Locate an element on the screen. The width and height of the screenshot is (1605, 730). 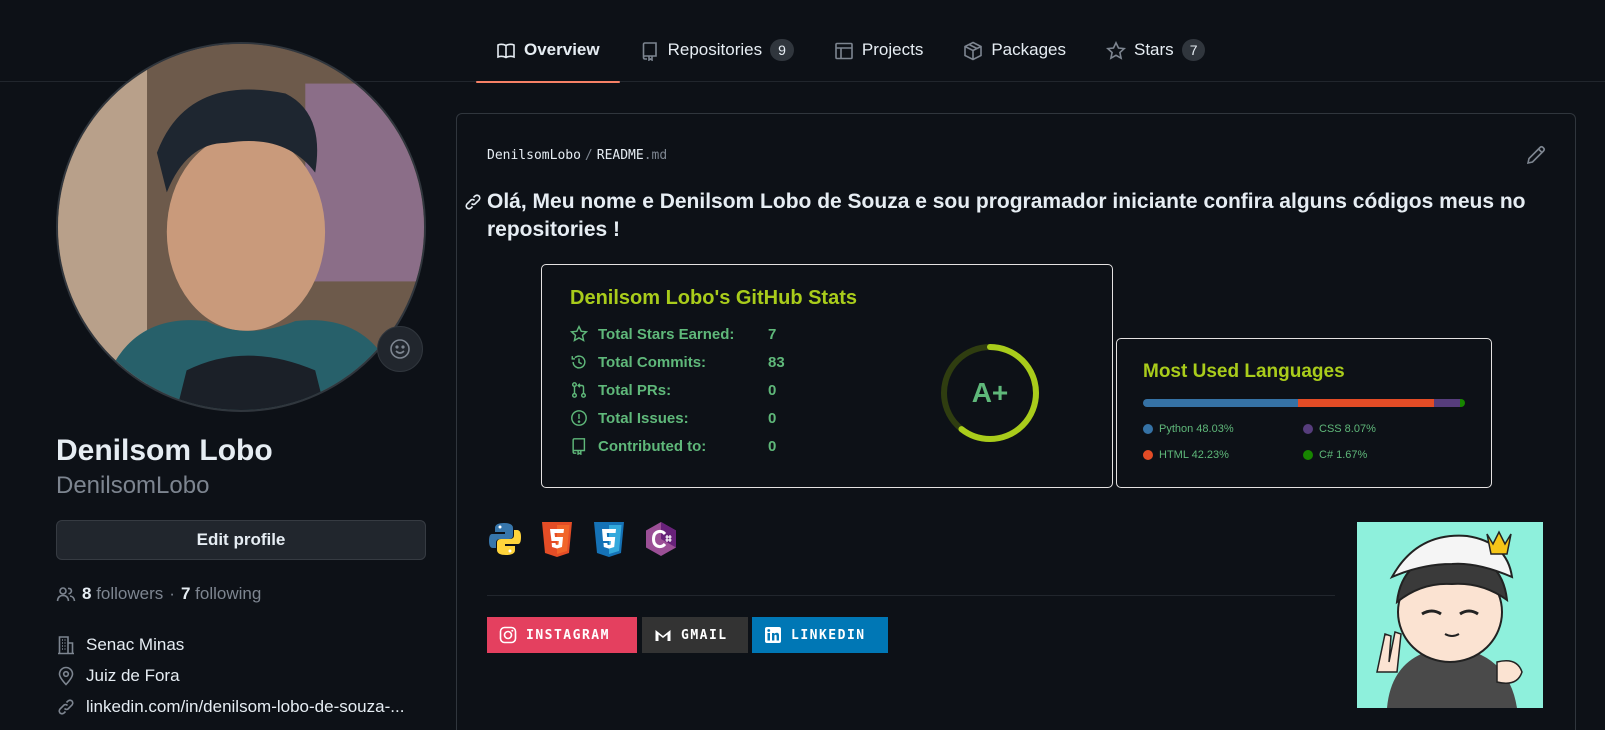
html5-icon is located at coordinates (557, 539).